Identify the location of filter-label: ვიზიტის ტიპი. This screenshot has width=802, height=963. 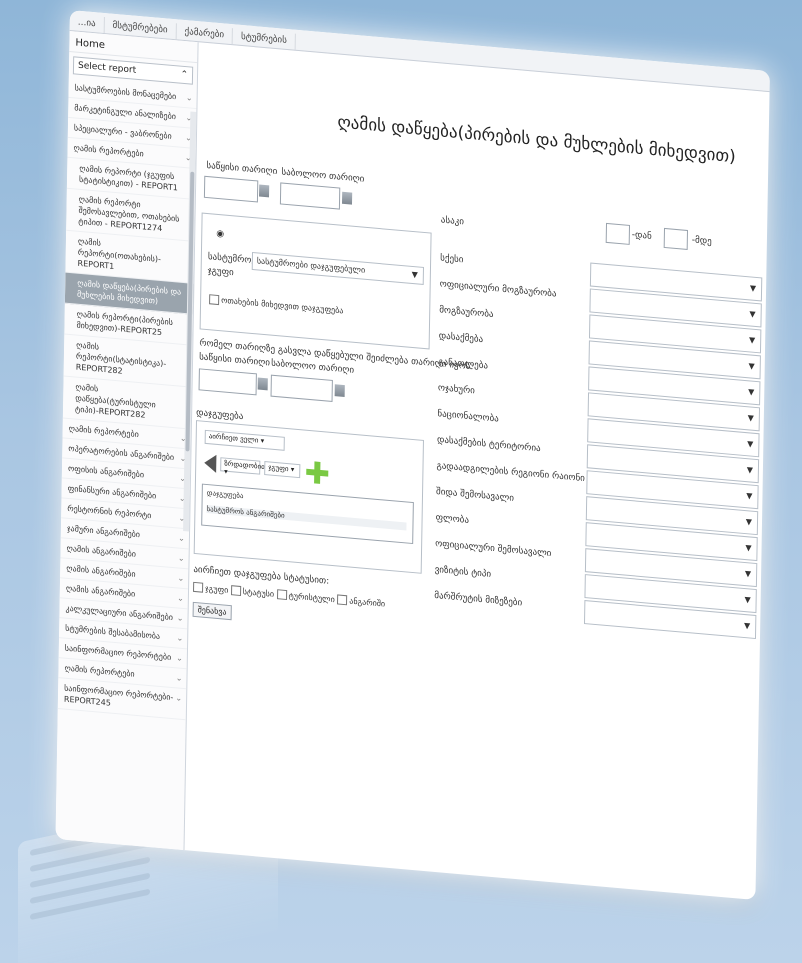
(463, 572).